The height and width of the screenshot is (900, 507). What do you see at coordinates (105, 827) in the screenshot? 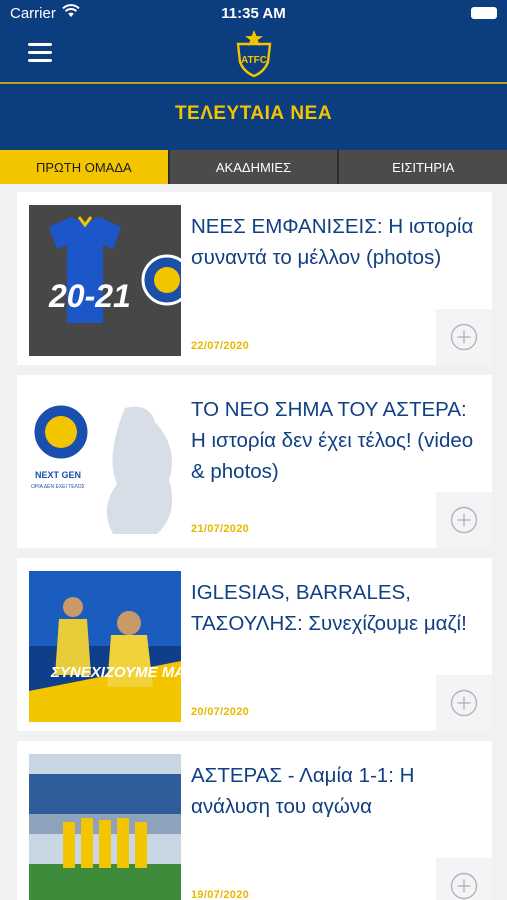
I see `news-thumbnail` at bounding box center [105, 827].